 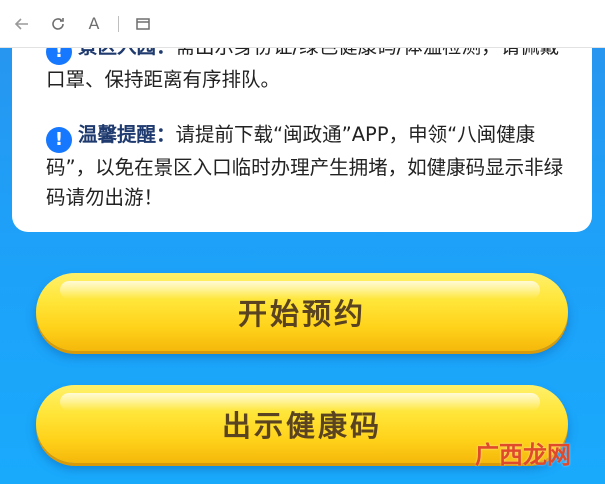 I want to click on start-reservation-label: 开始预约, so click(x=301, y=314).